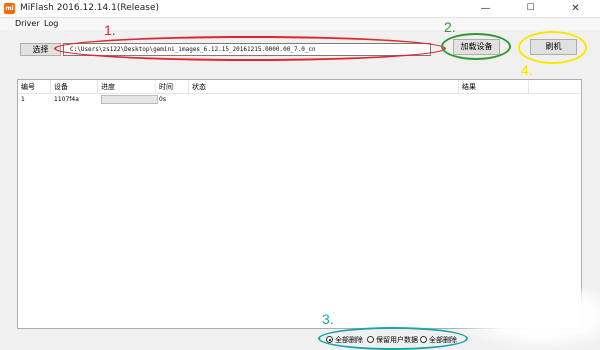 The image size is (600, 350). Describe the element at coordinates (555, 87) in the screenshot. I see `column-header-spacer` at that location.